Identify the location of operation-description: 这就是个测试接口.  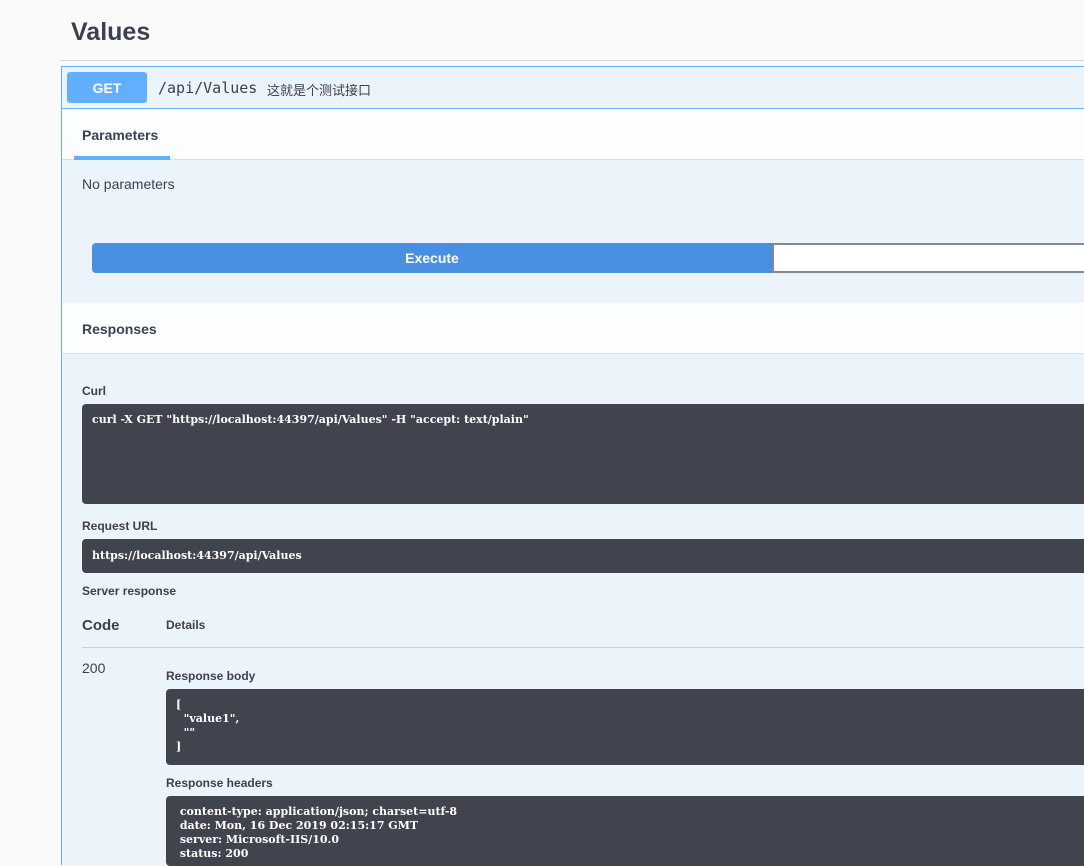
(319, 90).